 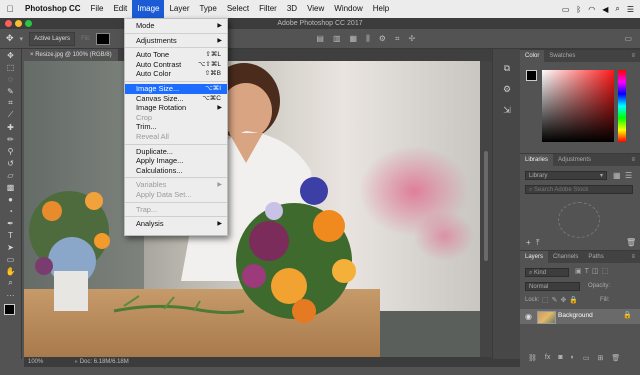 What do you see at coordinates (32, 55) in the screenshot?
I see `close-tab-icon: ×` at bounding box center [32, 55].